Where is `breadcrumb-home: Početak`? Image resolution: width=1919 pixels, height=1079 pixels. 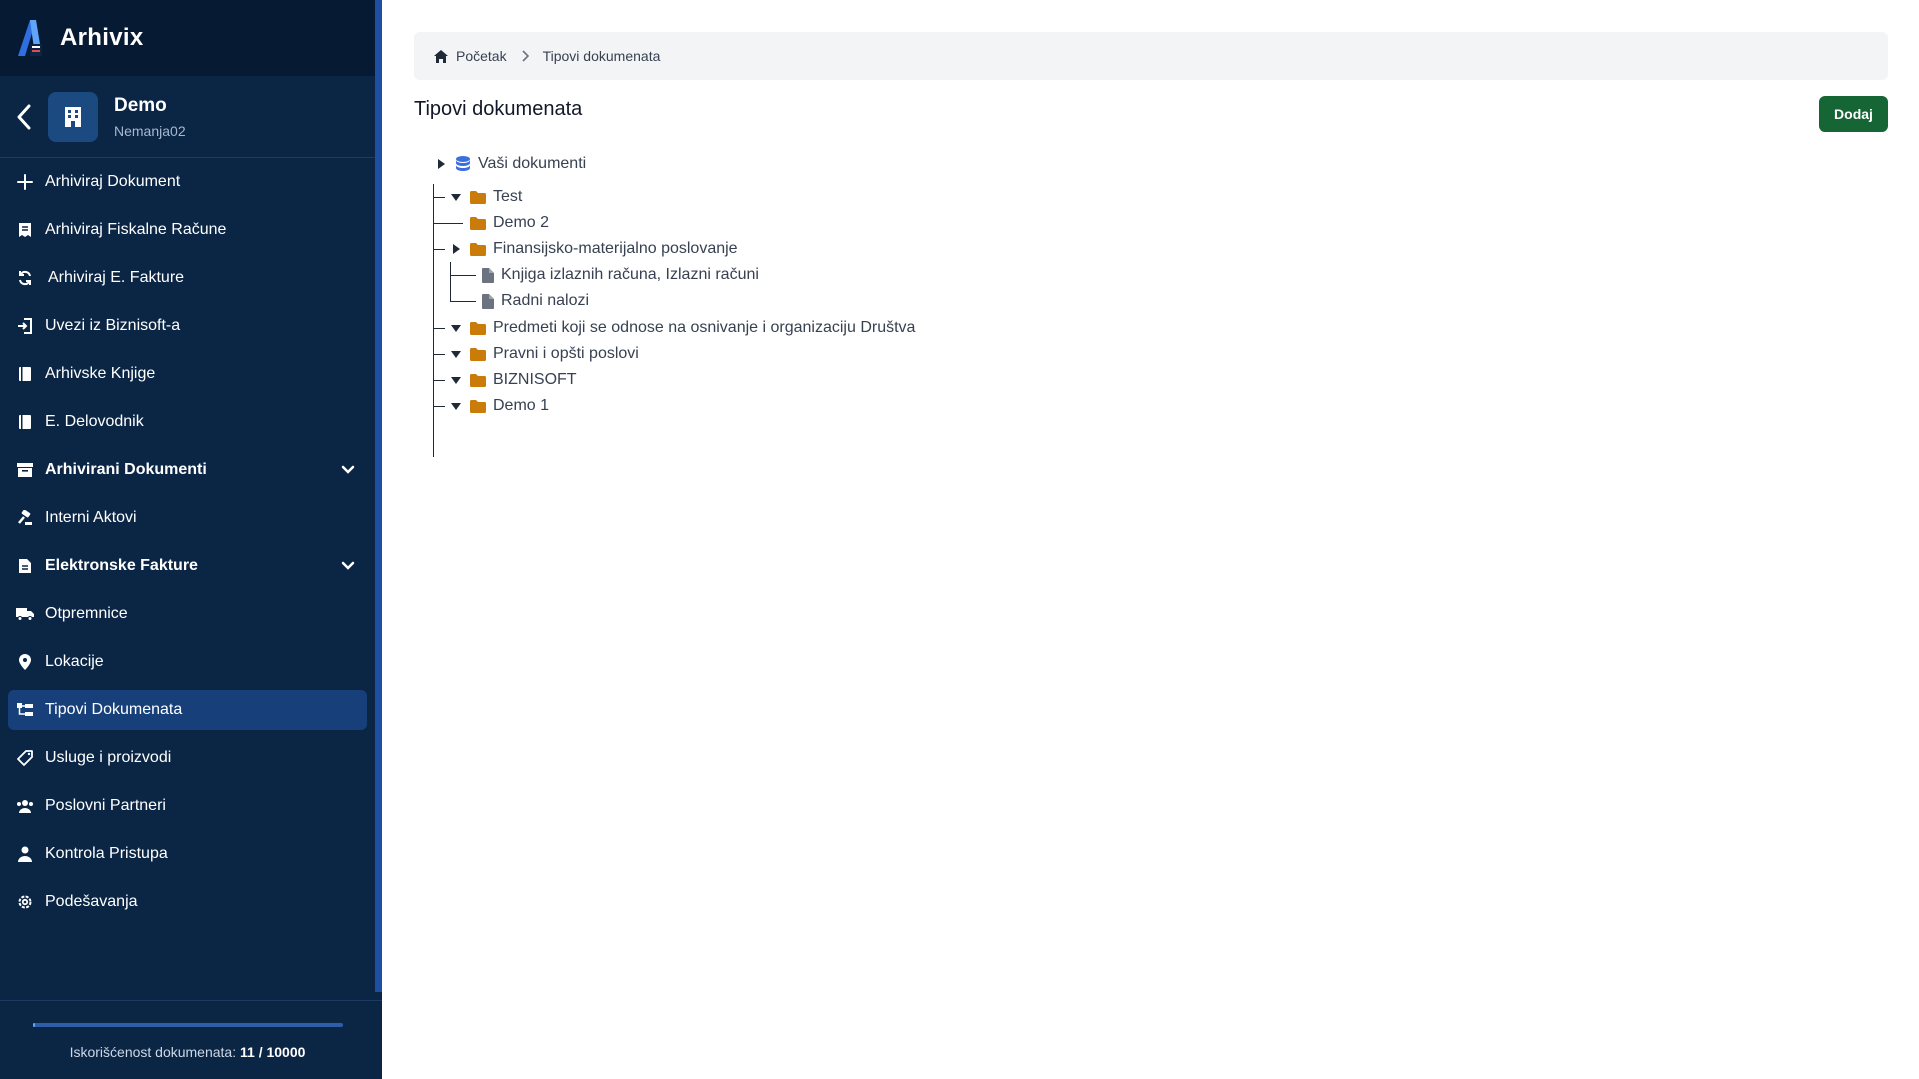
breadcrumb-home: Početak is located at coordinates (481, 56).